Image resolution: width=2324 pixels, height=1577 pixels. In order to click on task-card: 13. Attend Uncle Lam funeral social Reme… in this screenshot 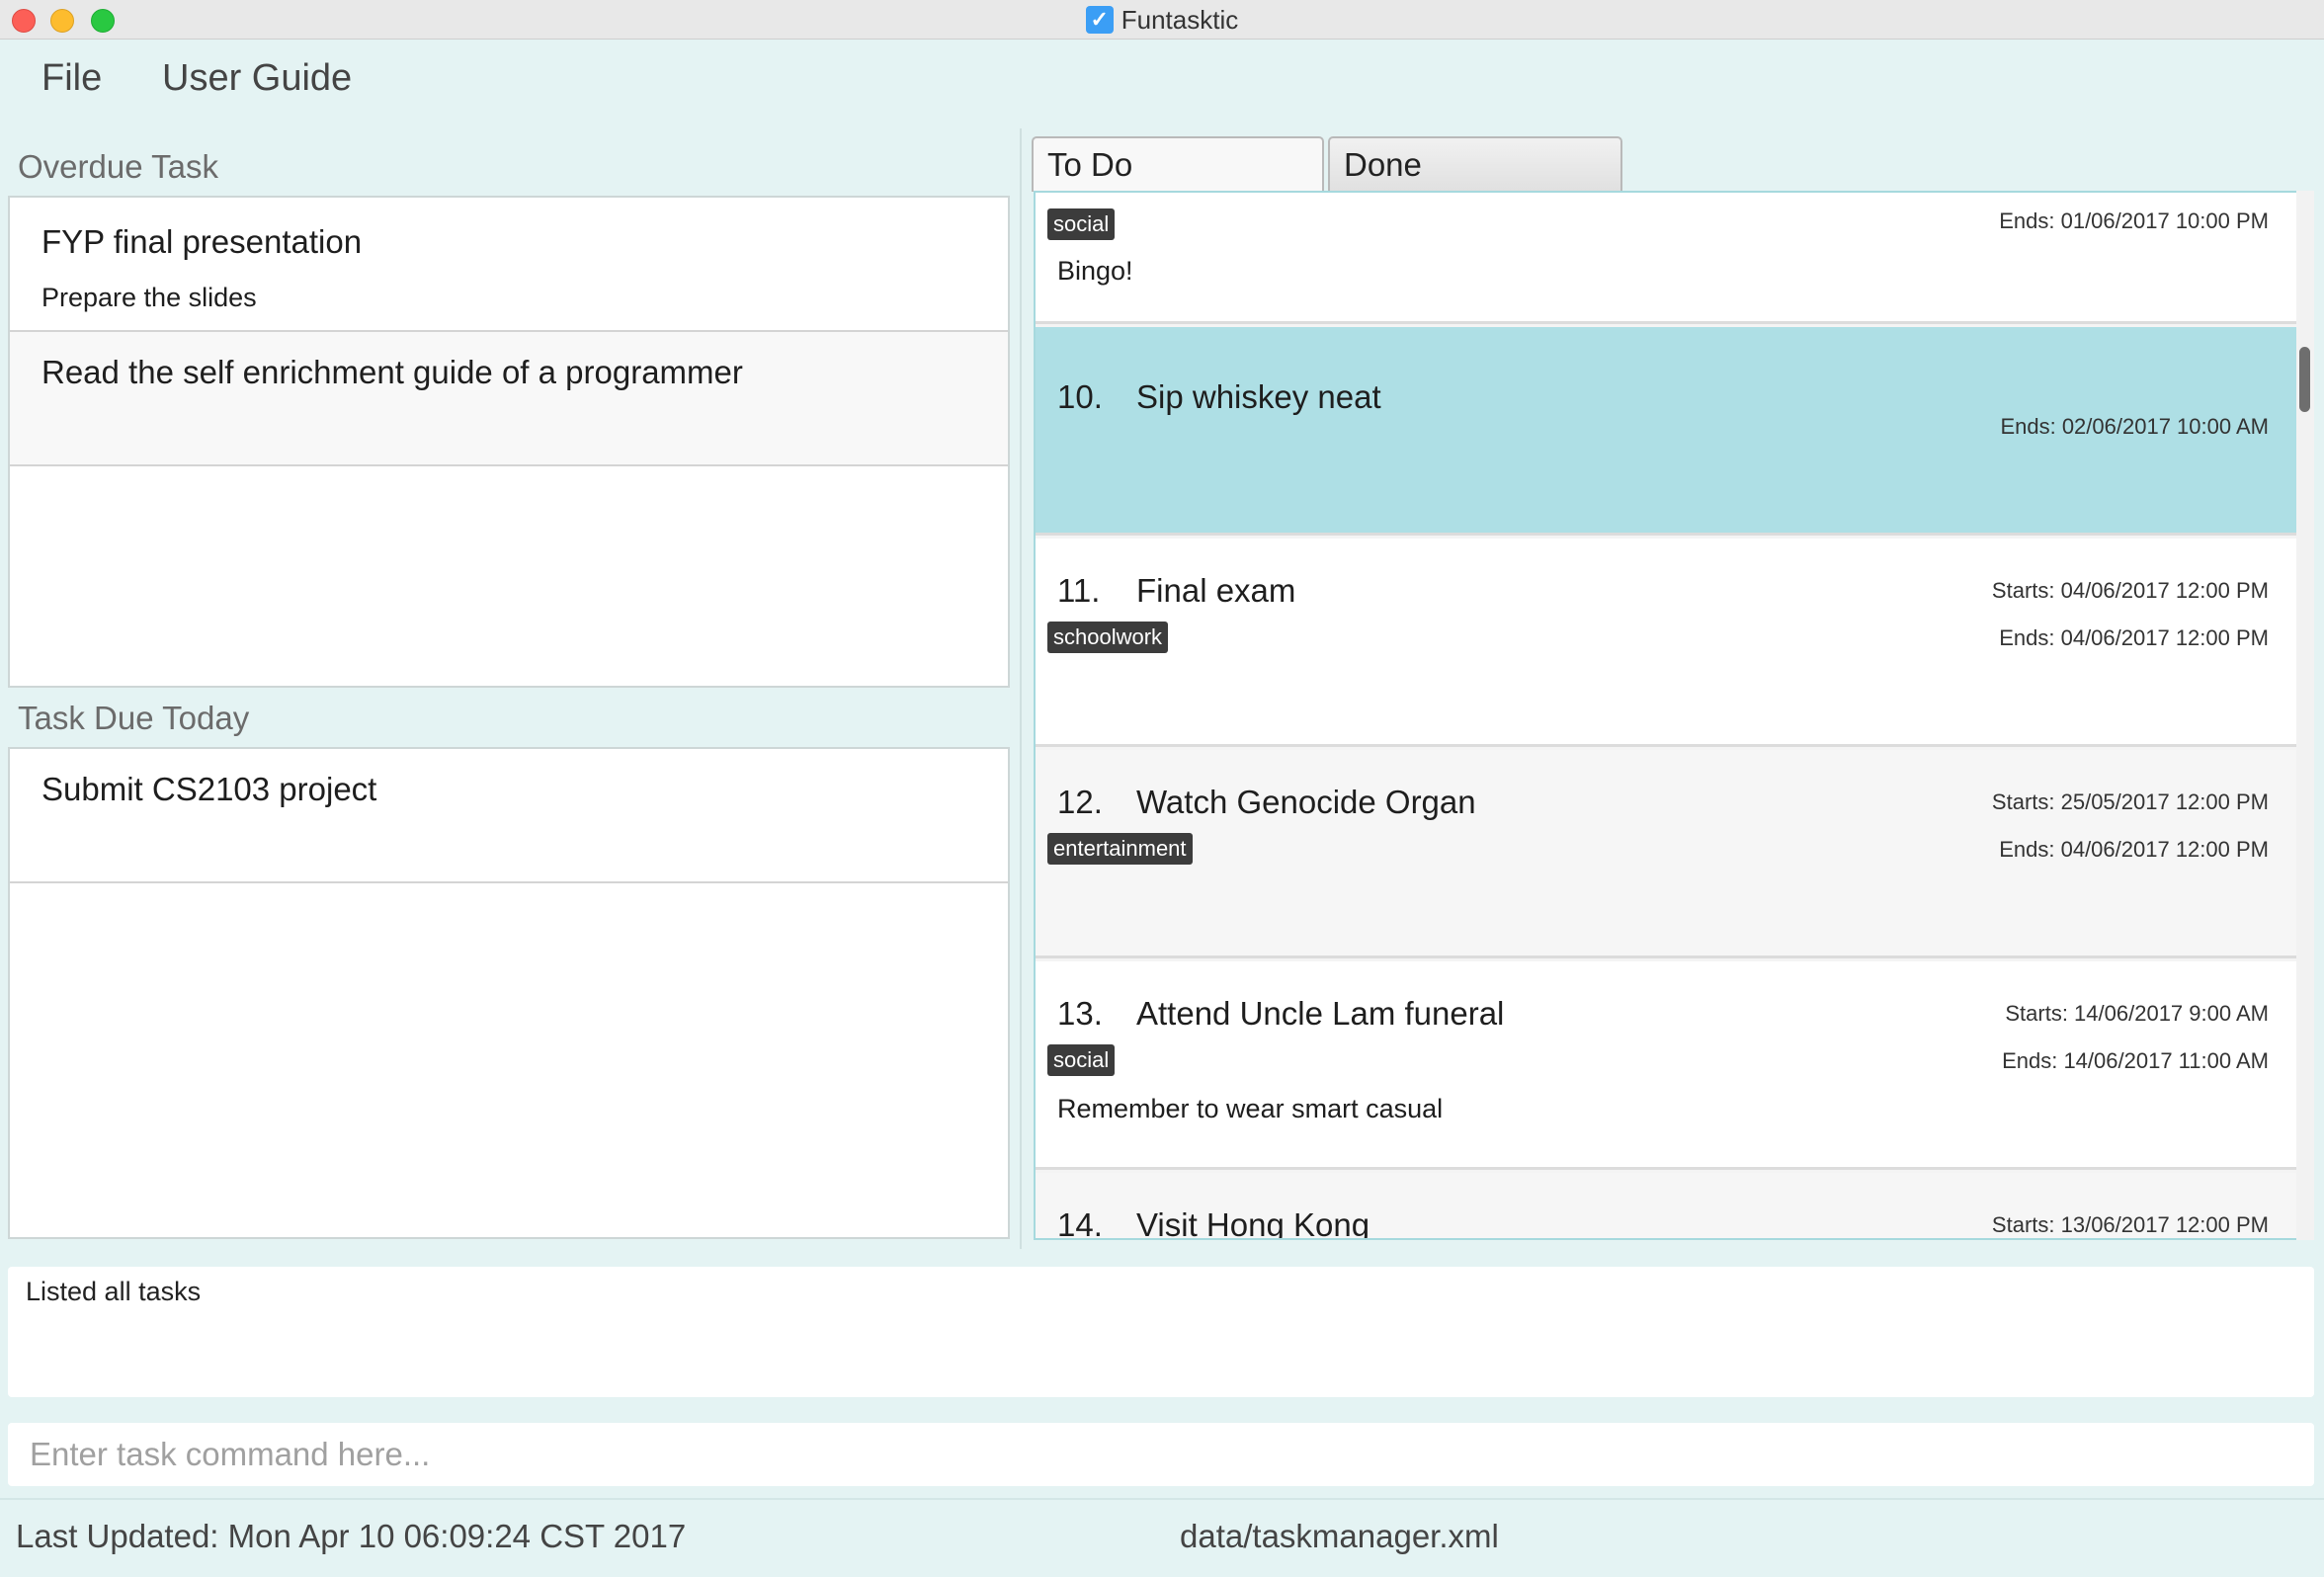, I will do `click(1667, 1065)`.